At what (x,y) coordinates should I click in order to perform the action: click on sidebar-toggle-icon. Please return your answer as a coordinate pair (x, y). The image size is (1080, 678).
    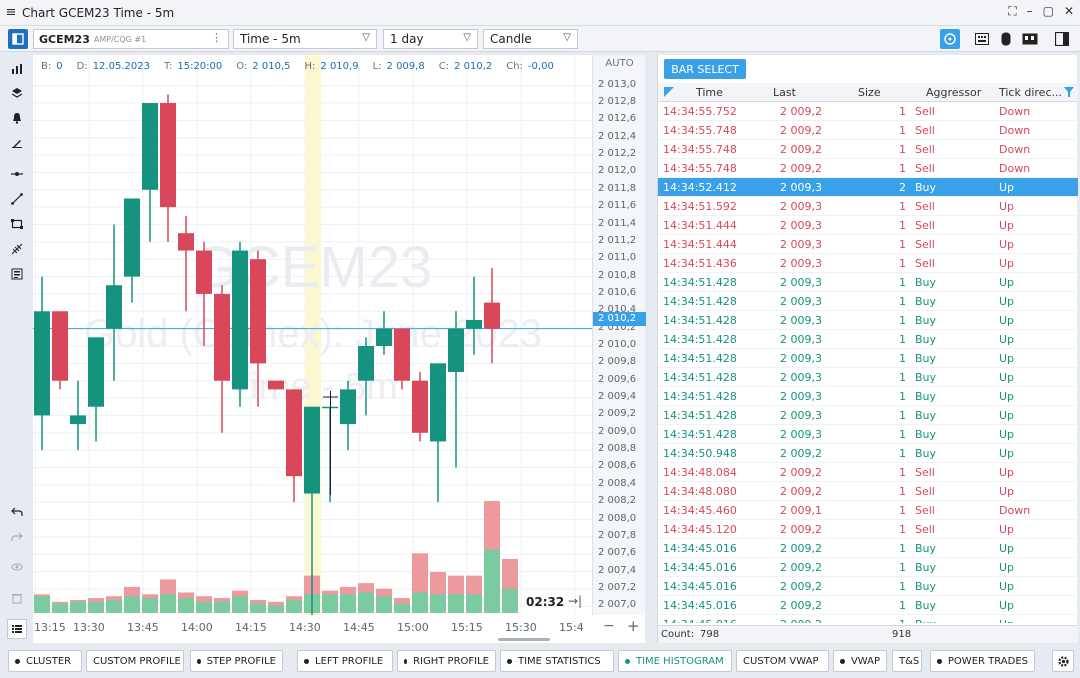
    Looking at the image, I should click on (1062, 39).